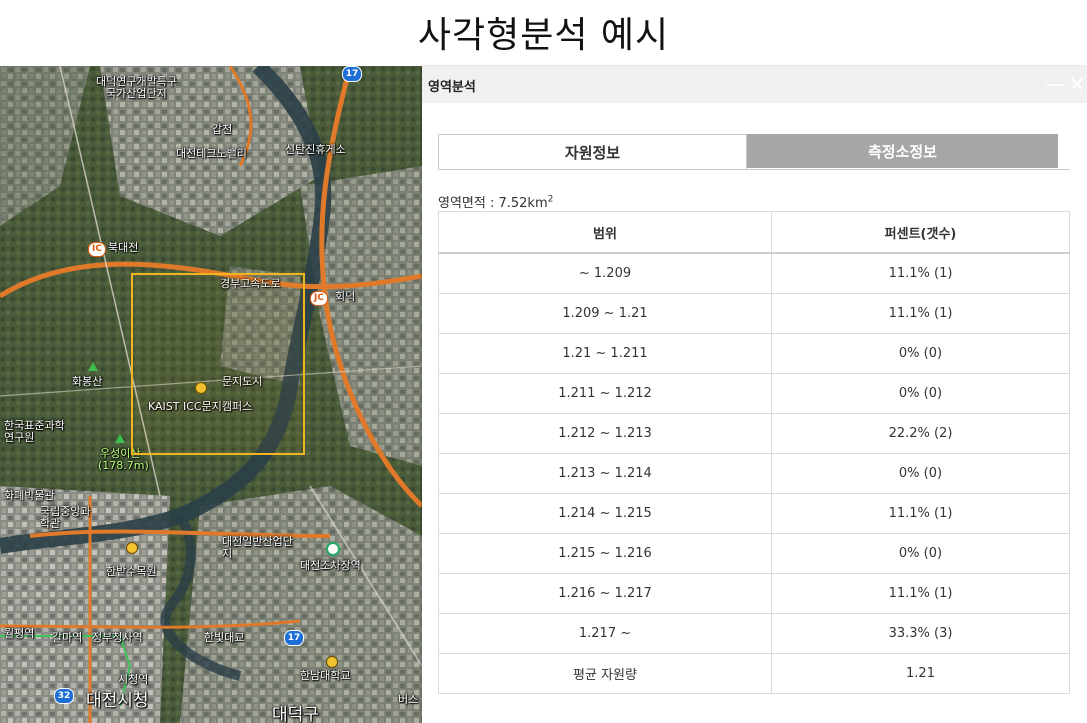  I want to click on table-row: 1.217 ~33.3% (3), so click(754, 633).